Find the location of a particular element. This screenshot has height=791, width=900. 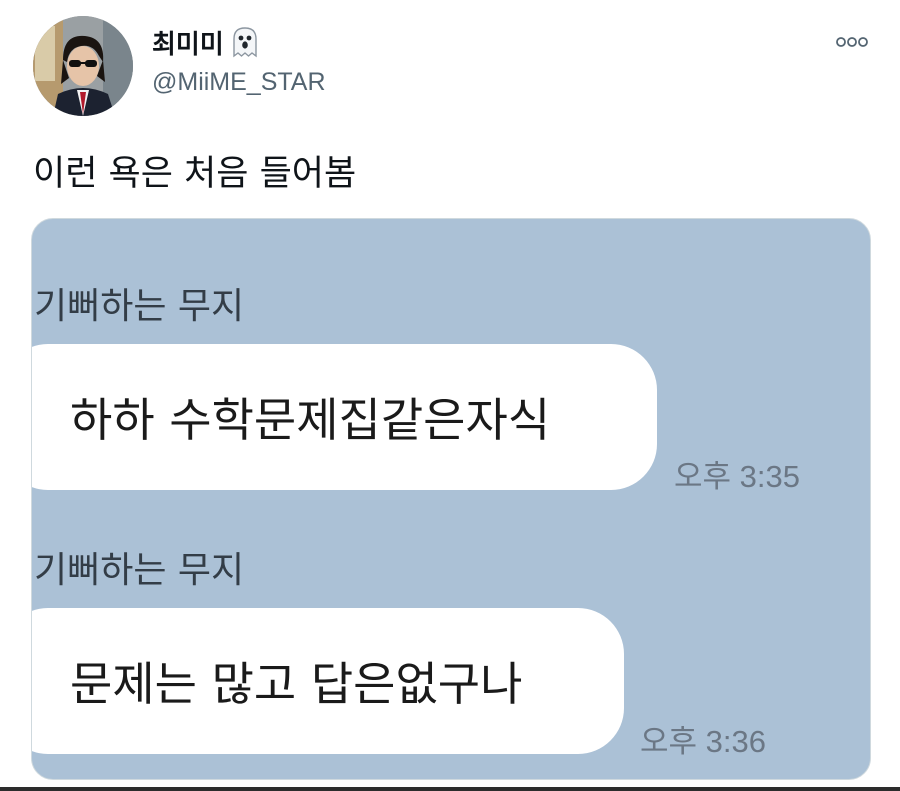

avatar-image is located at coordinates (83, 66).